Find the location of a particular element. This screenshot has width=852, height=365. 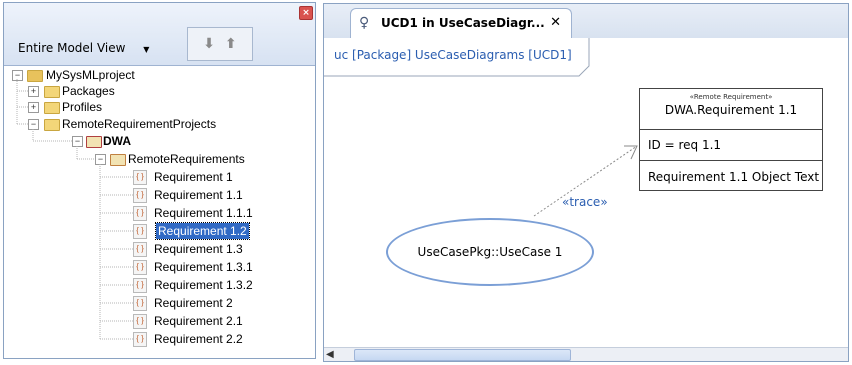

requirement-header: «Remote Requirement» DWA.Requirement 1.1 is located at coordinates (731, 111).